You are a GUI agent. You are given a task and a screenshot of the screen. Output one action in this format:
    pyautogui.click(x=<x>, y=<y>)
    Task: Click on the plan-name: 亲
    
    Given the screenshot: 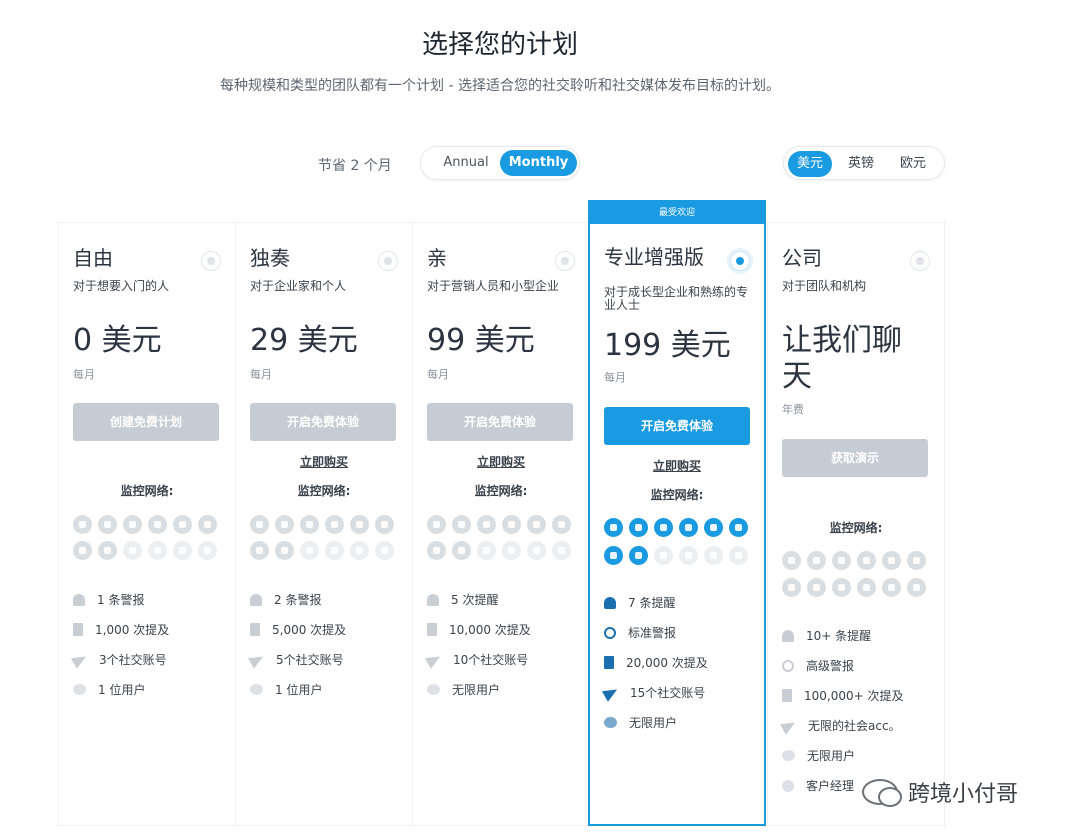 What is the action you would take?
    pyautogui.click(x=437, y=258)
    